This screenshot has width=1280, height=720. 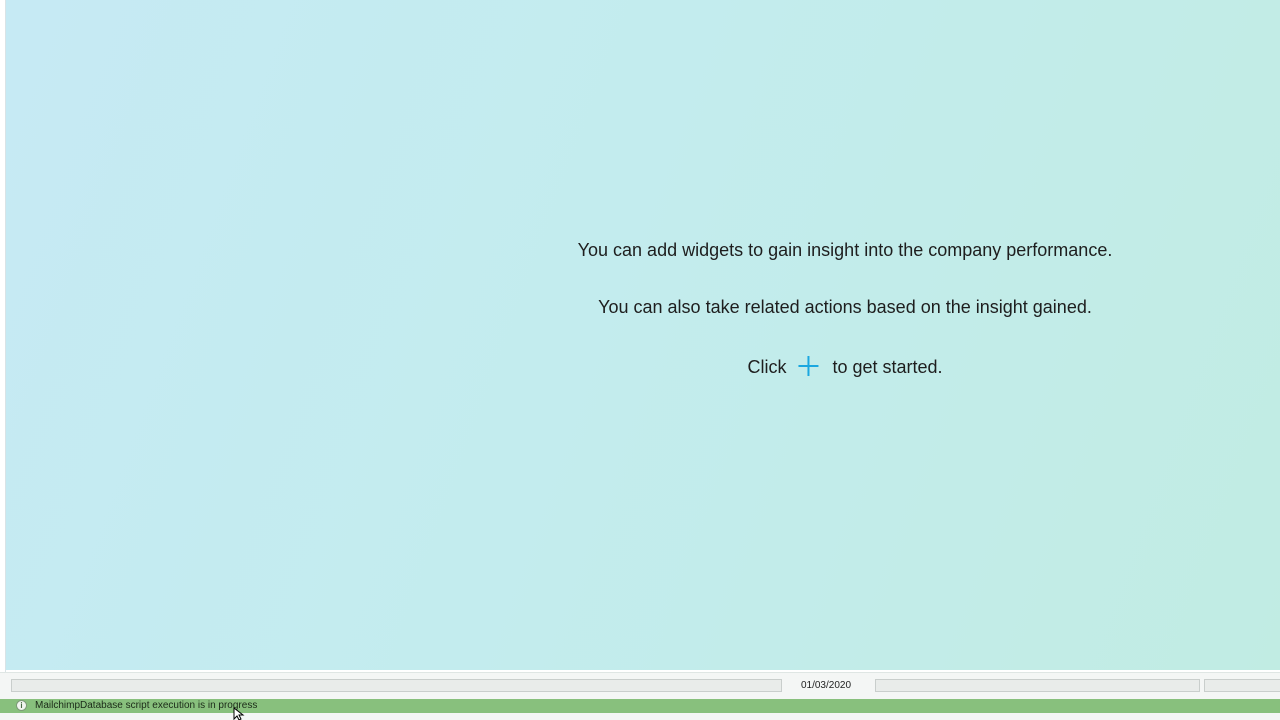 I want to click on click-label: Click, so click(x=767, y=367).